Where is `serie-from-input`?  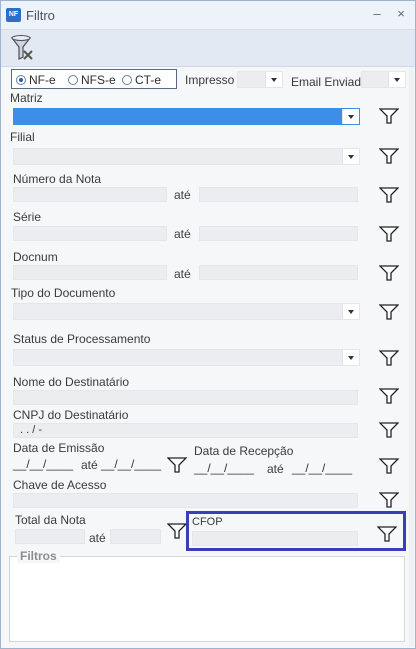
serie-from-input is located at coordinates (90, 233).